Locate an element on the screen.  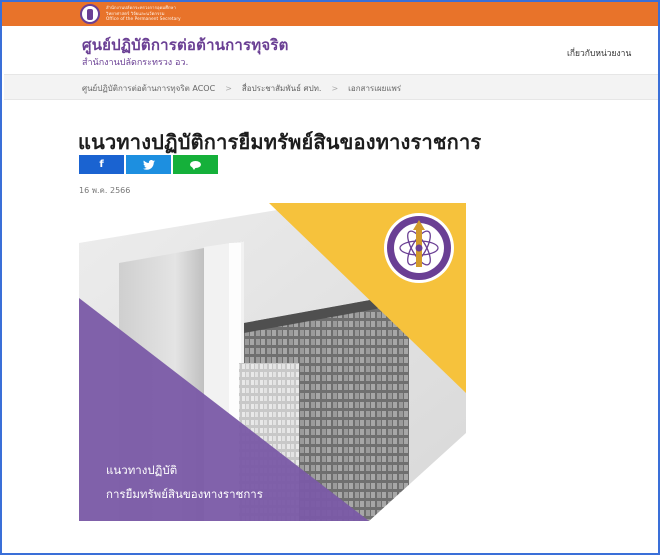
facebook-icon: f is located at coordinates (101, 164).